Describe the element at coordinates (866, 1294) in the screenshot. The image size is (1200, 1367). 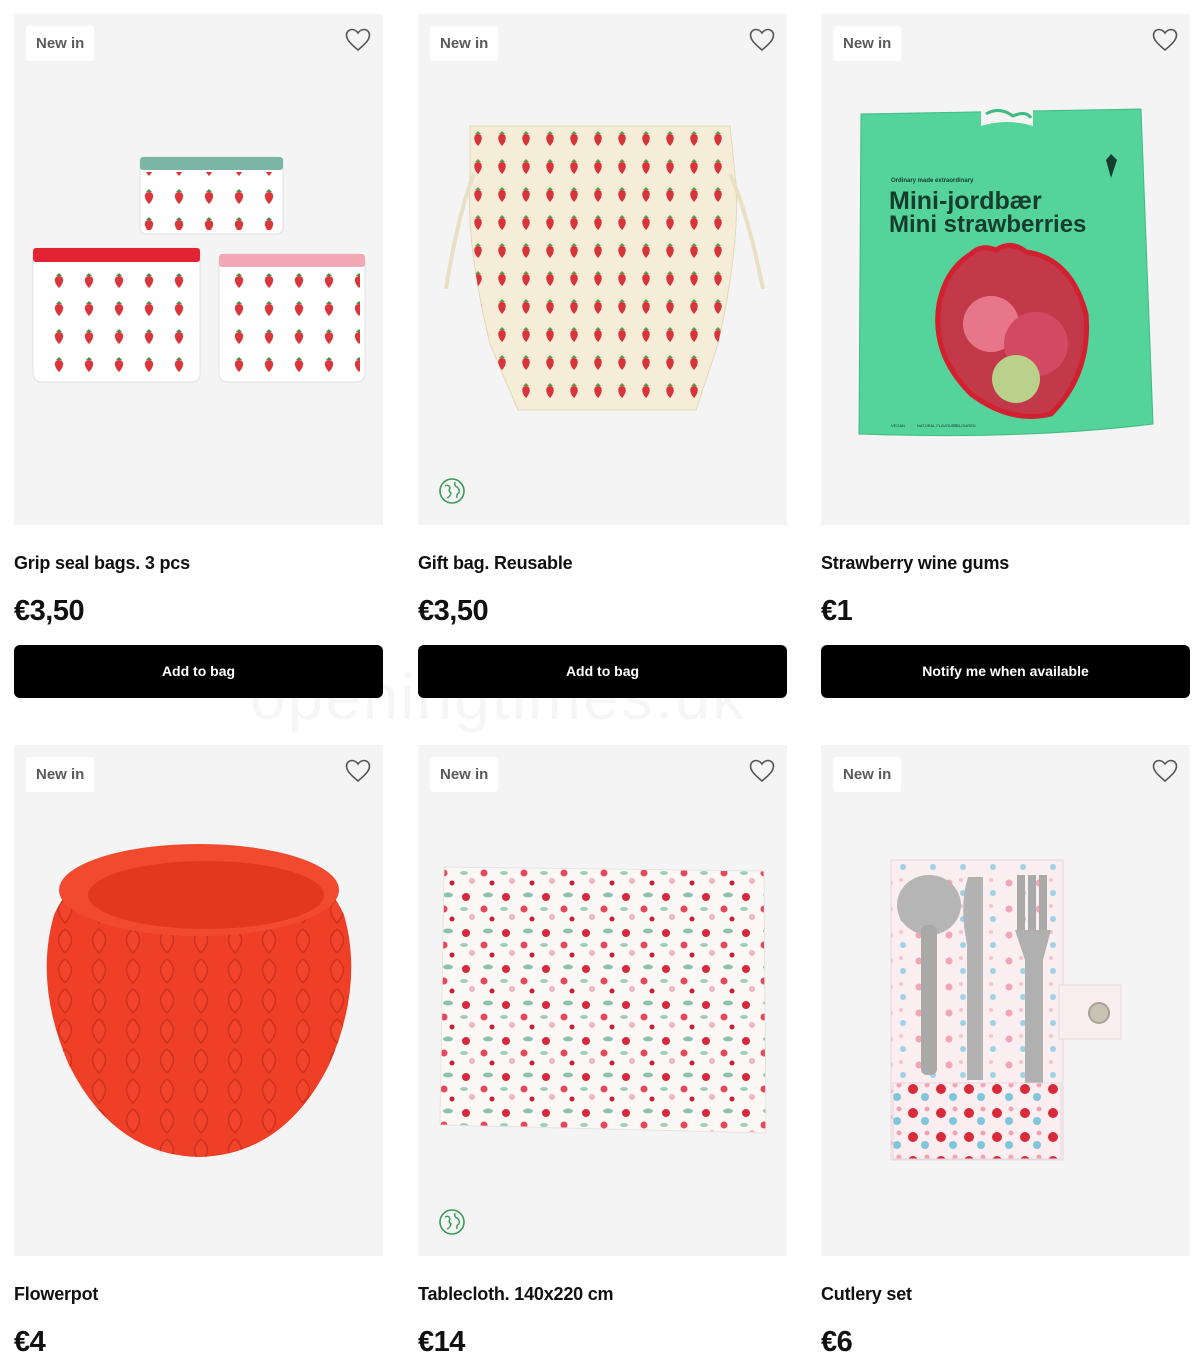
I see `product-title: Cutlery set` at that location.